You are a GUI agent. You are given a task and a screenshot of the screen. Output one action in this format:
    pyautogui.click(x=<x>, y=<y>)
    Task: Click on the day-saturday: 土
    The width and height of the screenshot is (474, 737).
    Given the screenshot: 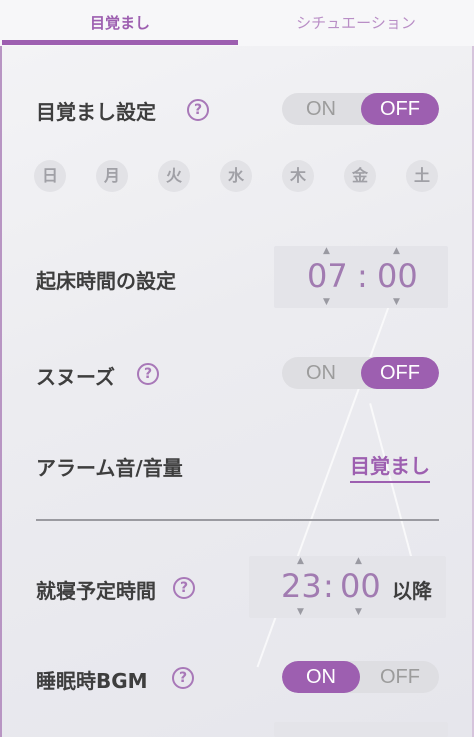 What is the action you would take?
    pyautogui.click(x=422, y=176)
    